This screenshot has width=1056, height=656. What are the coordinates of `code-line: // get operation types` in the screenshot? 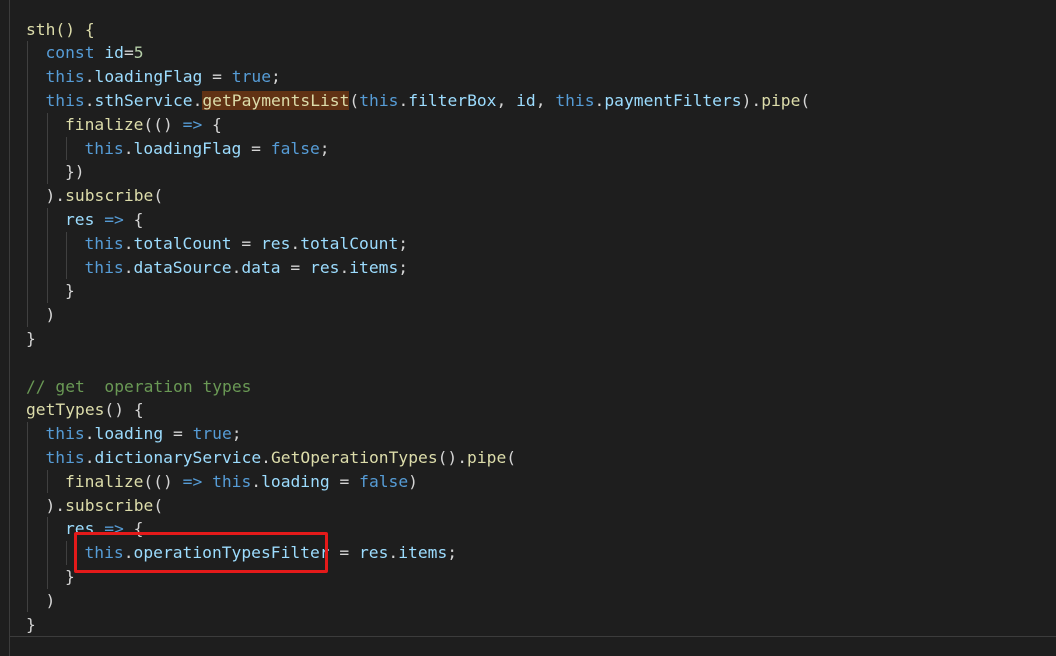 It's located at (138, 387).